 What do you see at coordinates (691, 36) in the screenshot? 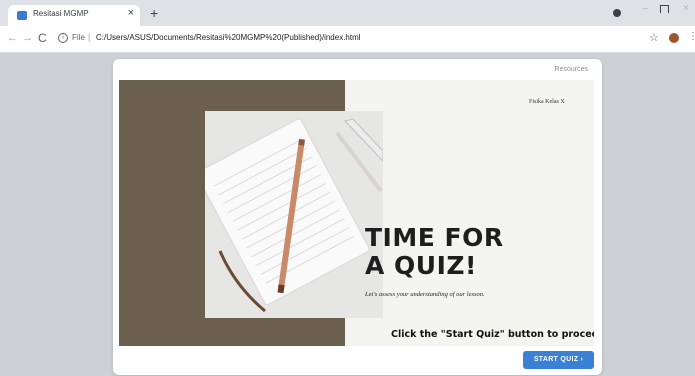
I see `kebab-menu-icon: ⋮` at bounding box center [691, 36].